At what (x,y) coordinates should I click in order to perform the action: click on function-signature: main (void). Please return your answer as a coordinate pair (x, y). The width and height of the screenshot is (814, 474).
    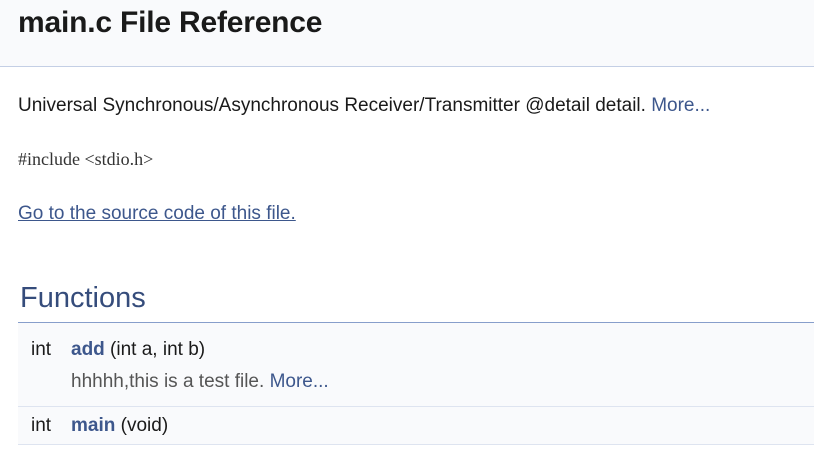
    Looking at the image, I should click on (119, 426).